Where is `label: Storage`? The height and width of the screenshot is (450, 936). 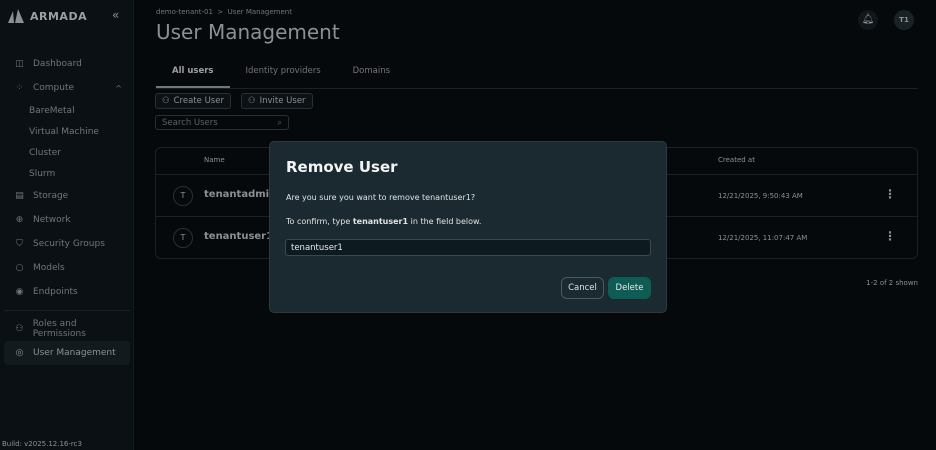 label: Storage is located at coordinates (51, 196).